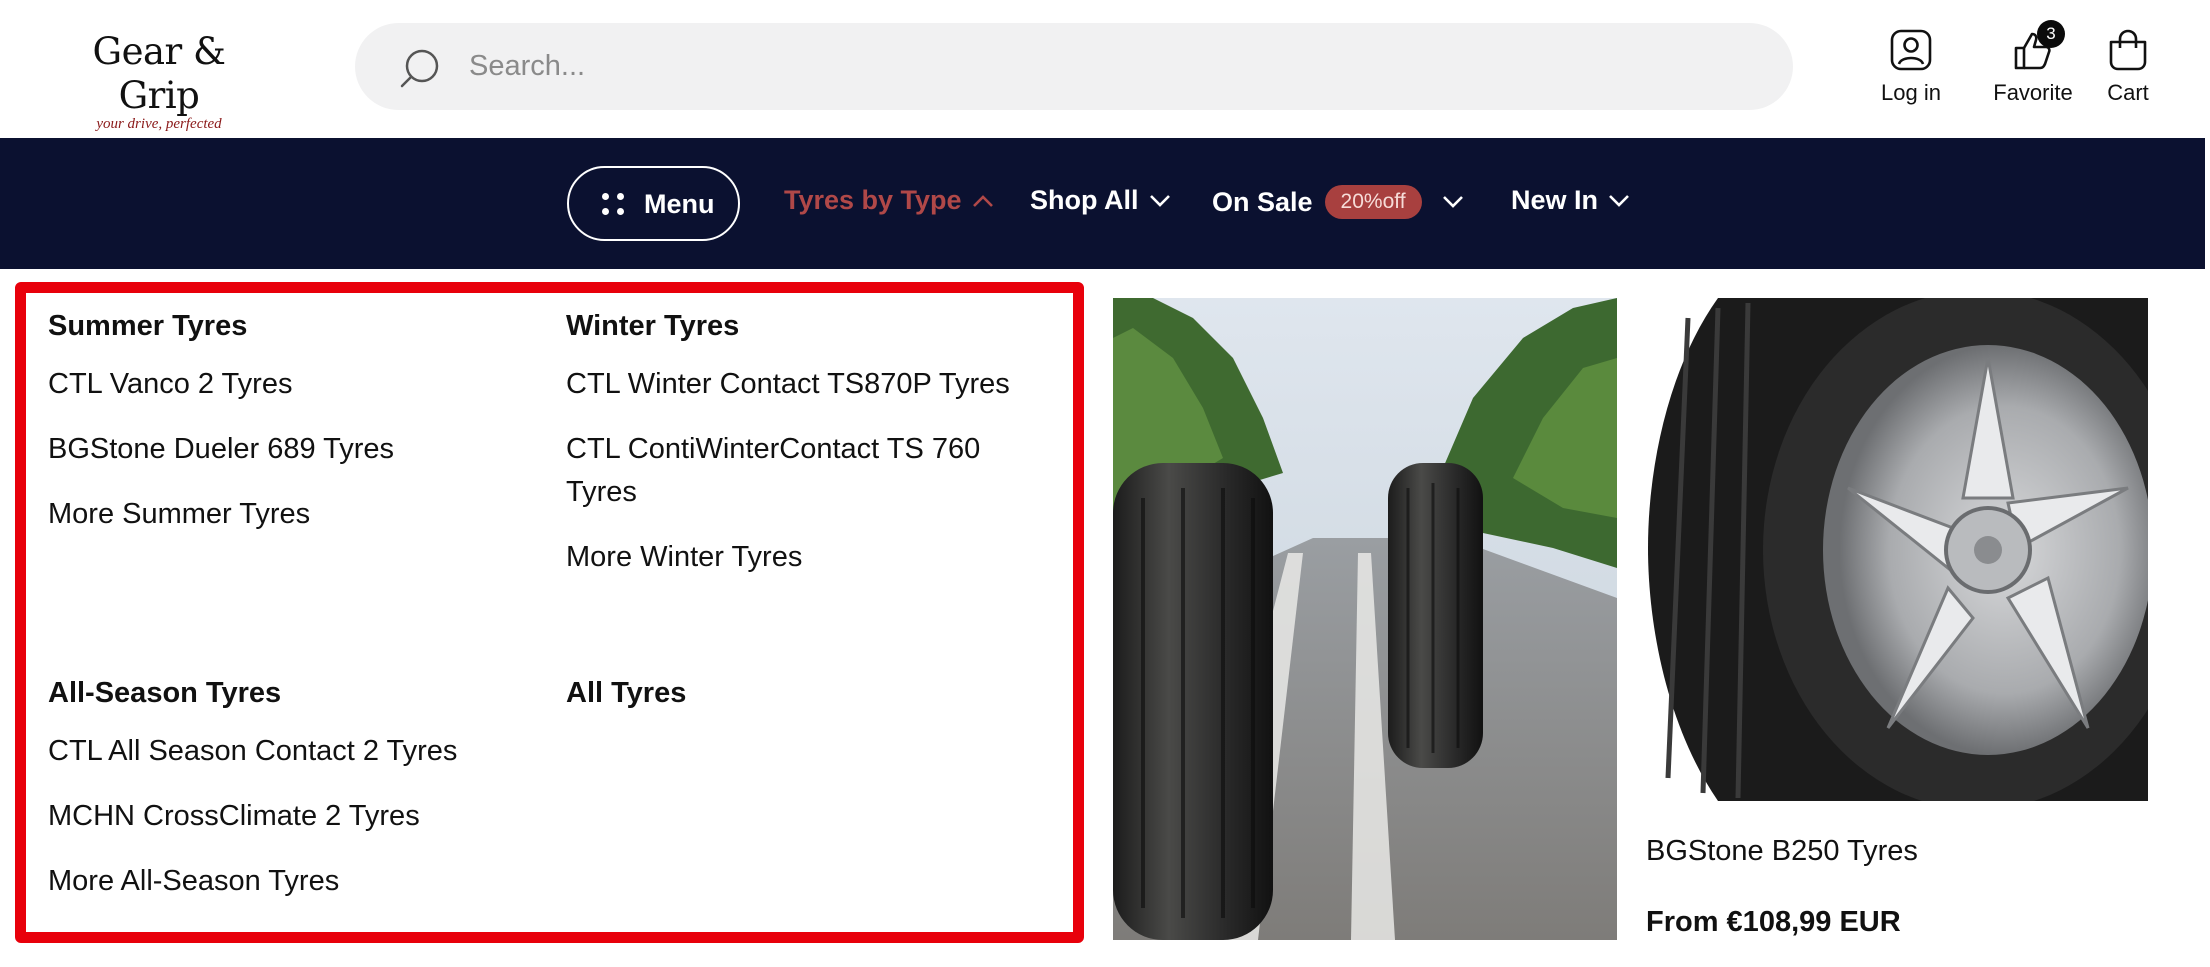  I want to click on winter-tyres-heading: Winter Tyres, so click(652, 326).